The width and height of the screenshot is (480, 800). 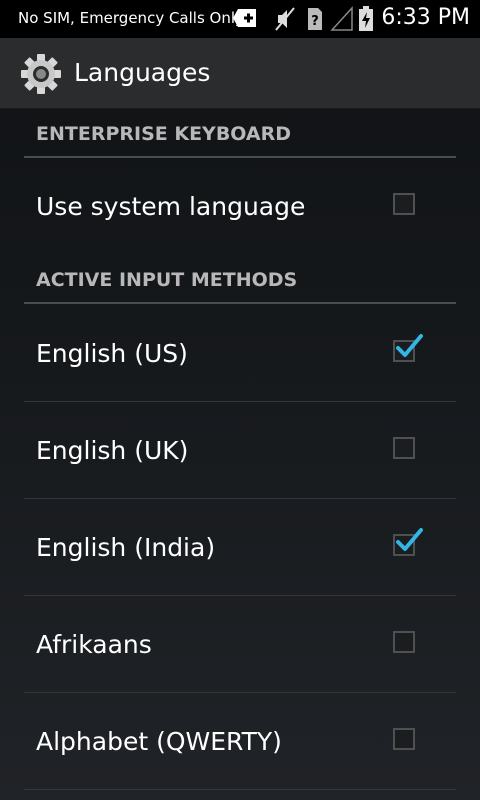 I want to click on list-item-label: Afrikaans, so click(x=94, y=644).